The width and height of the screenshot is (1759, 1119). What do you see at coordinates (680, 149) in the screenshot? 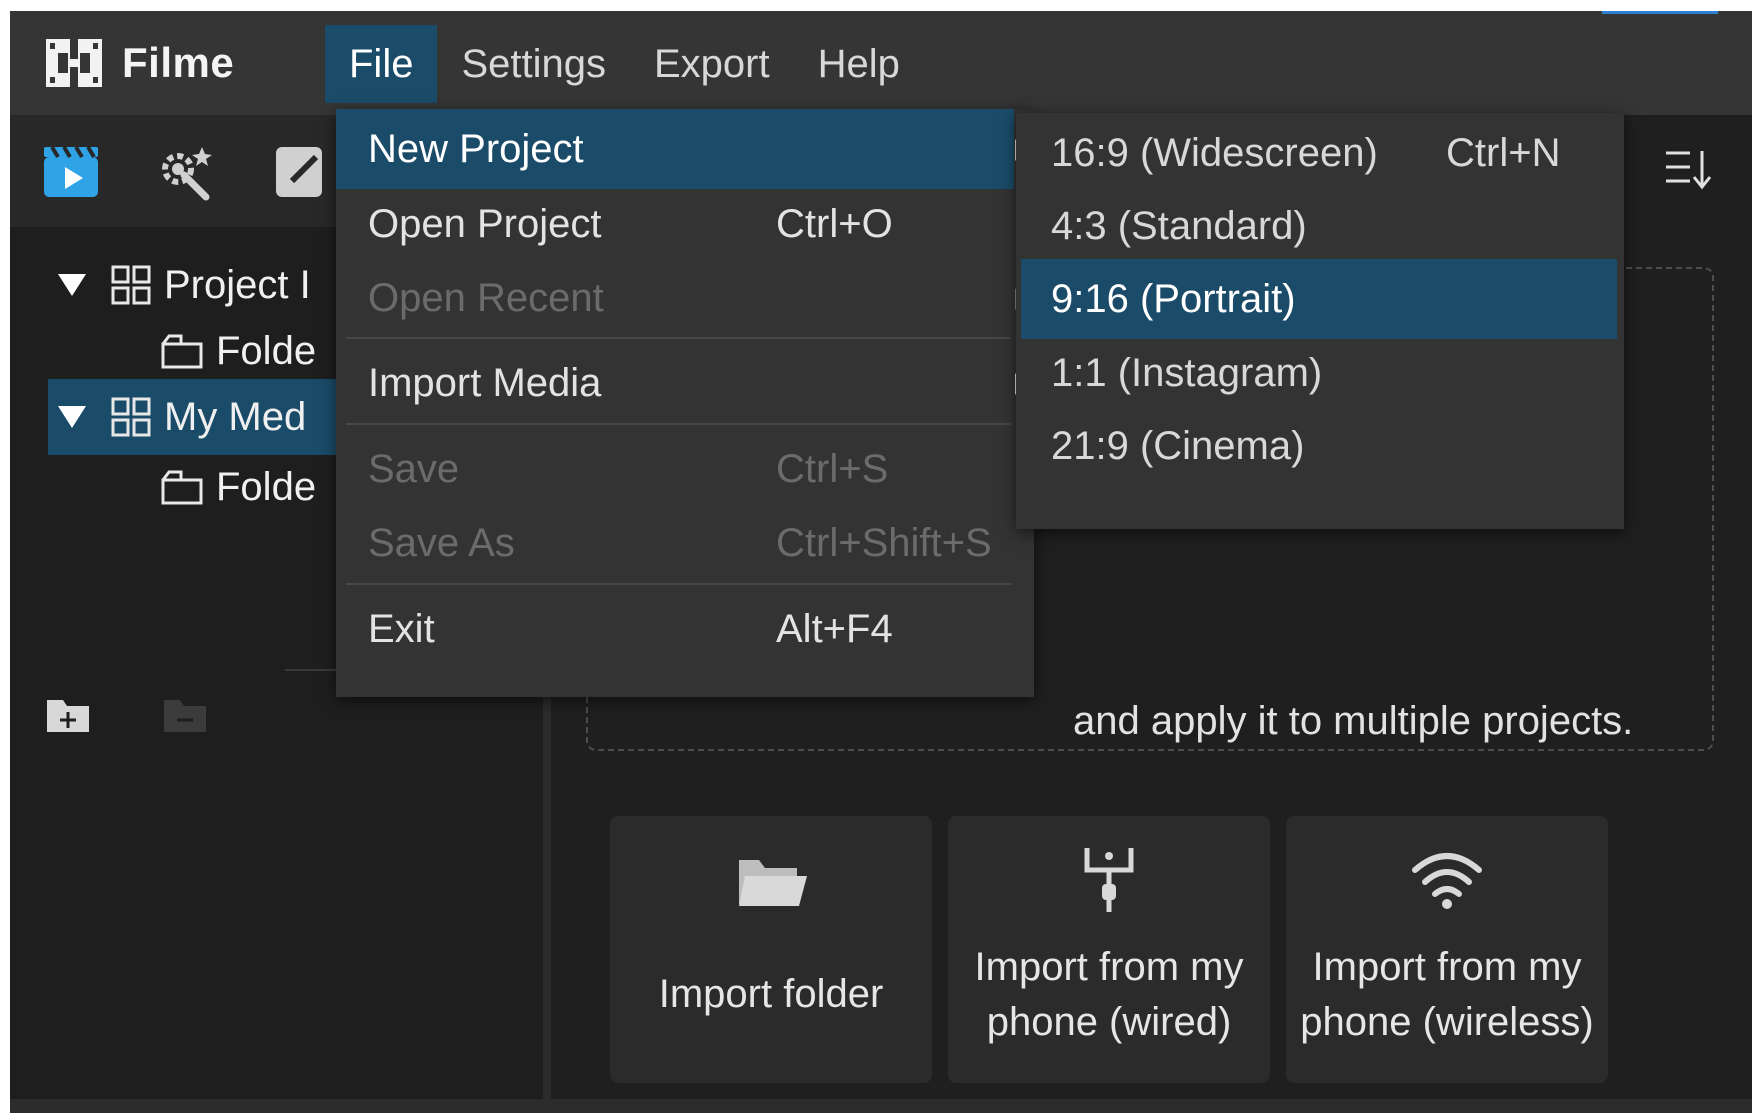
I see `menu-item-new-project: New Project` at bounding box center [680, 149].